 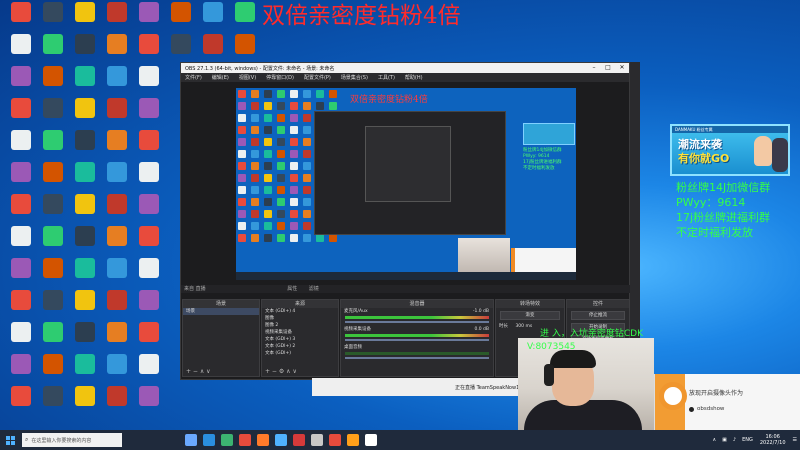 What do you see at coordinates (622, 68) in the screenshot?
I see `close-icon: ✕` at bounding box center [622, 68].